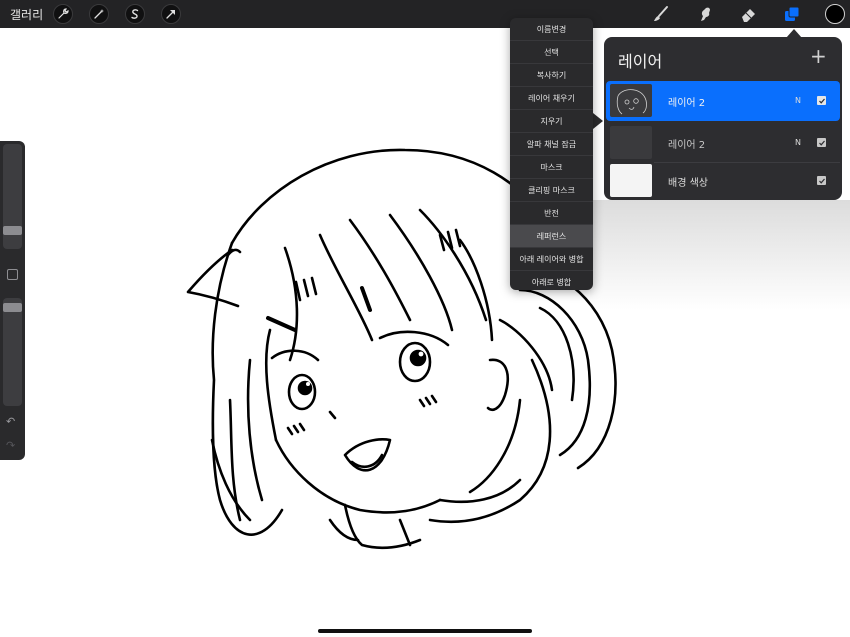  Describe the element at coordinates (551, 190) in the screenshot. I see `menu-item-clipping-mask: 클리핑 마스크` at that location.